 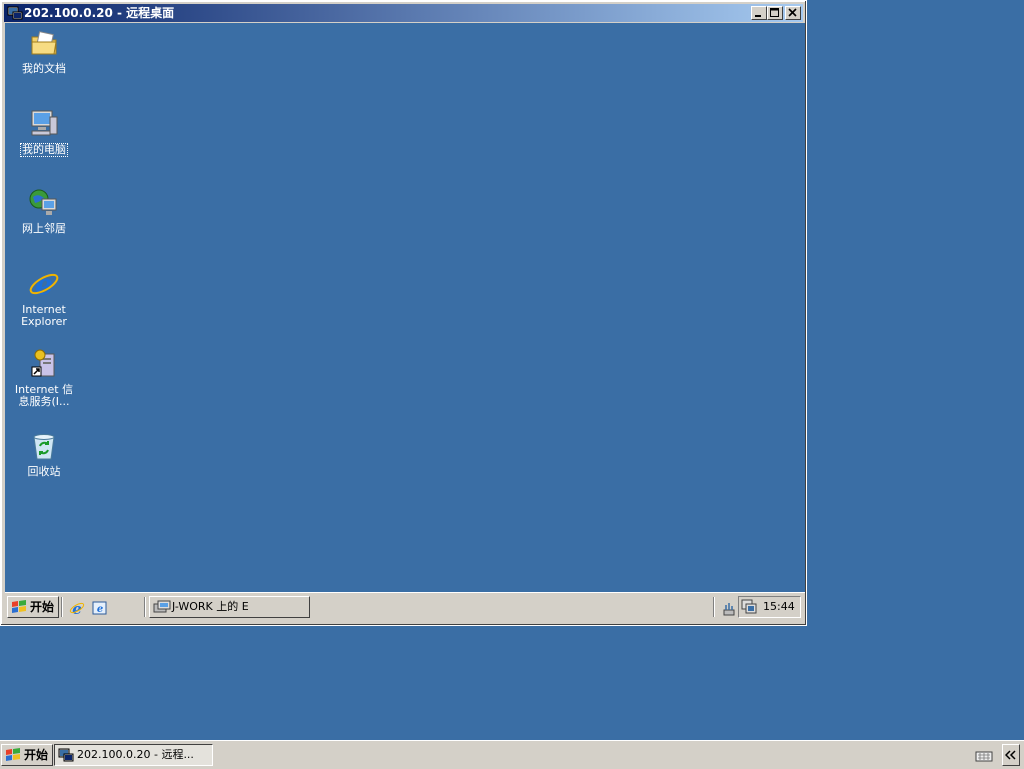 I want to click on iis-shortcut-icon, so click(x=43, y=363).